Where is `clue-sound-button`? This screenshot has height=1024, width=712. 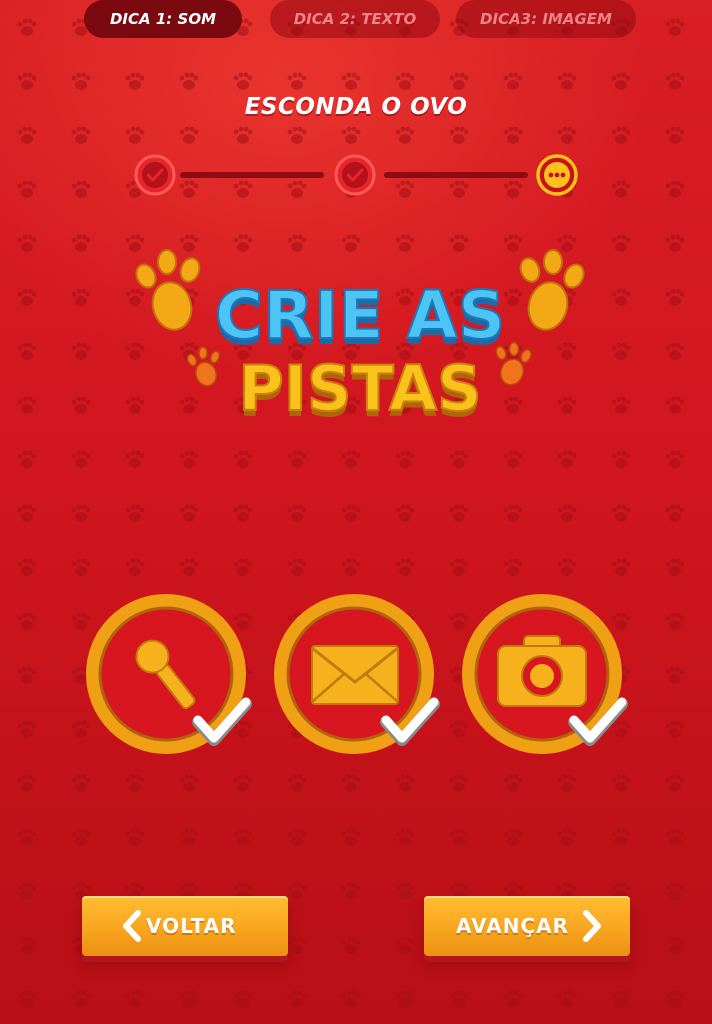 clue-sound-button is located at coordinates (168, 676).